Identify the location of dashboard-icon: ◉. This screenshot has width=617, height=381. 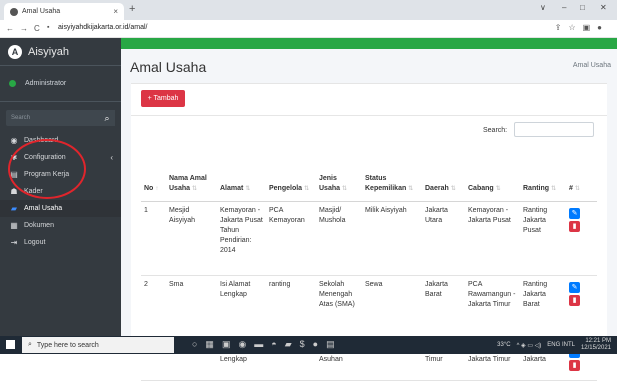
(14, 140).